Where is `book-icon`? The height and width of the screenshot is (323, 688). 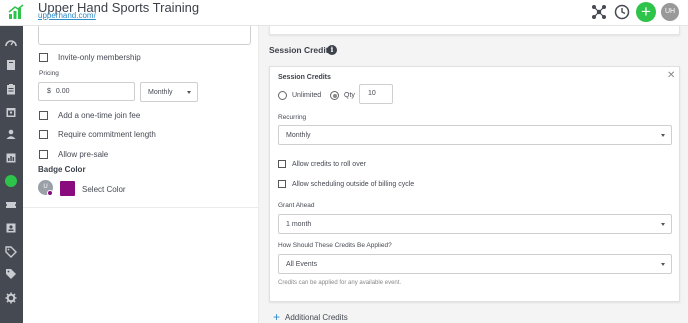 book-icon is located at coordinates (11, 65).